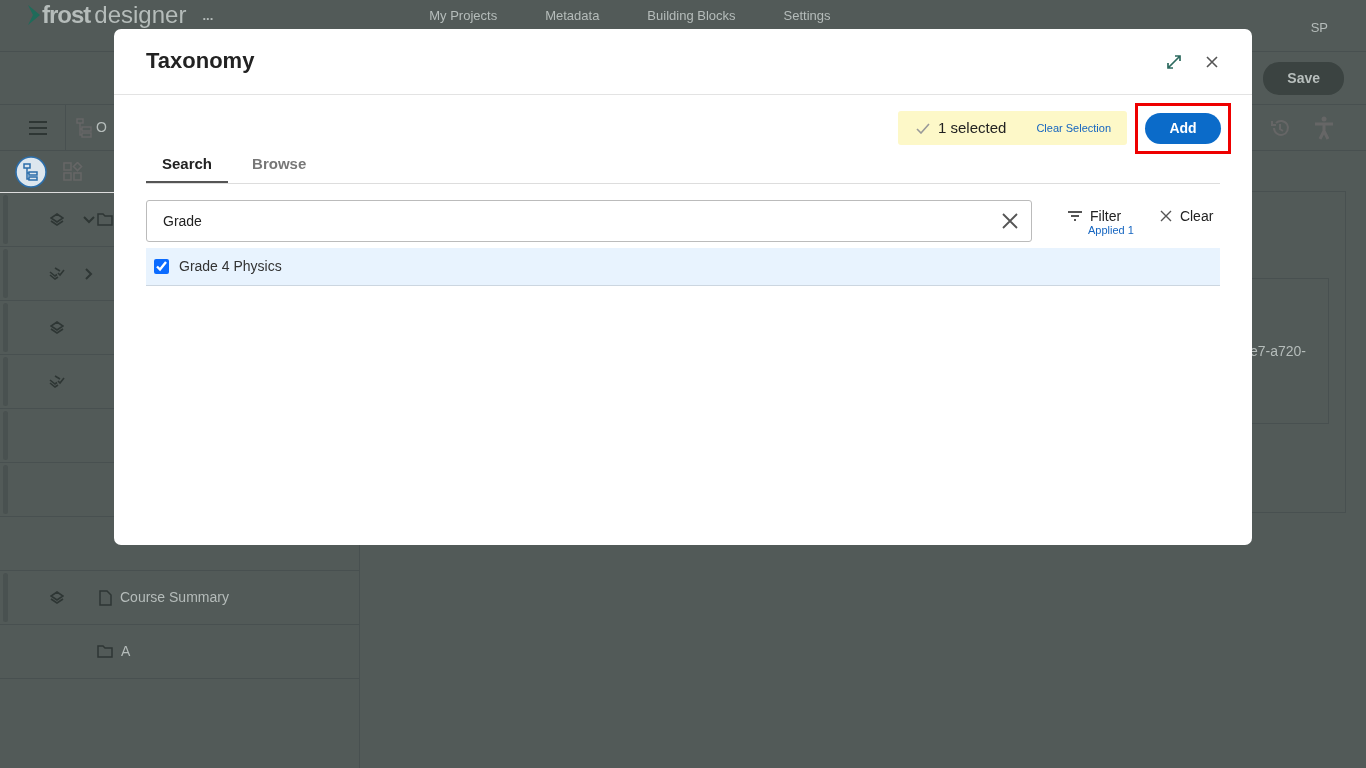 The image size is (1366, 768). What do you see at coordinates (1073, 128) in the screenshot?
I see `clear-selection-link: Clear Selection` at bounding box center [1073, 128].